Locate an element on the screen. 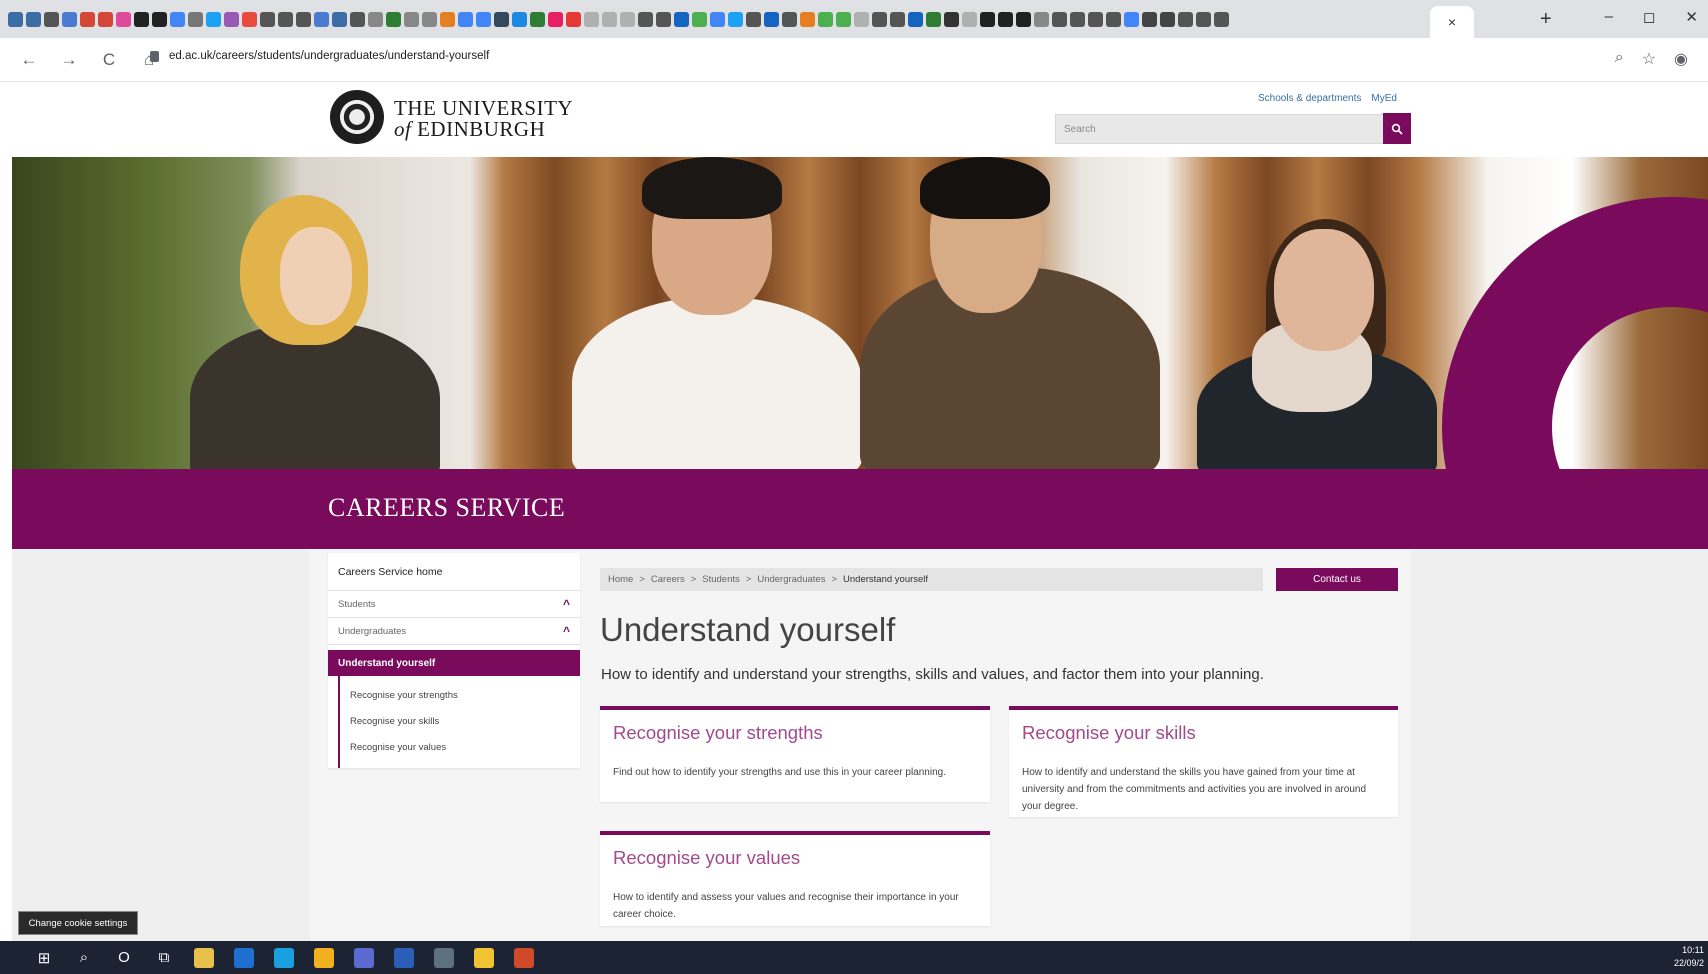  active-tab: × is located at coordinates (1452, 22).